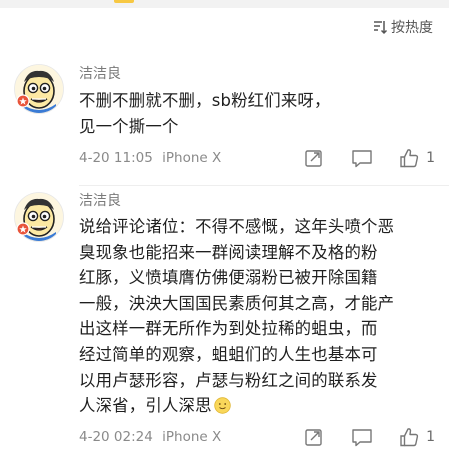 The height and width of the screenshot is (454, 449). Describe the element at coordinates (116, 437) in the screenshot. I see `comment-date: 4-20 02:24` at that location.